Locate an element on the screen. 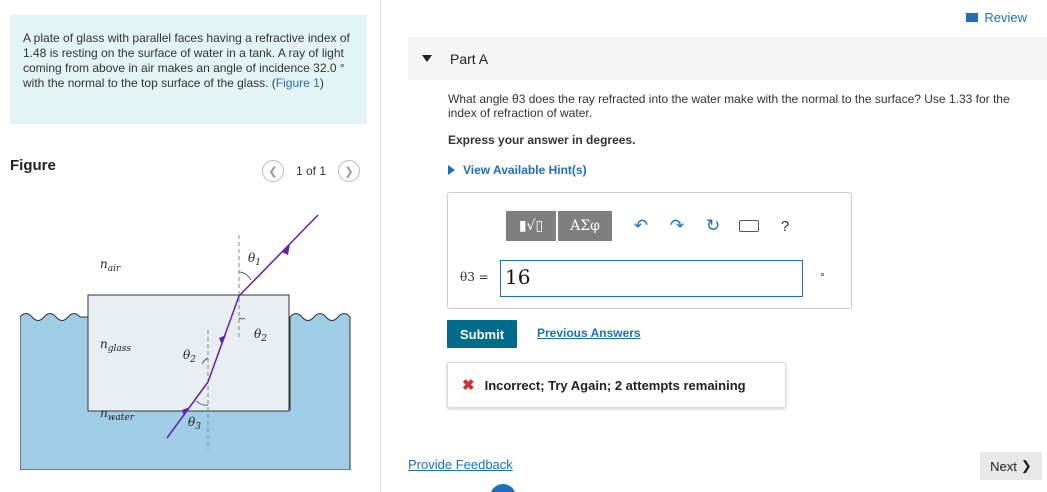 The height and width of the screenshot is (492, 1047). keyboard-icon is located at coordinates (749, 226).